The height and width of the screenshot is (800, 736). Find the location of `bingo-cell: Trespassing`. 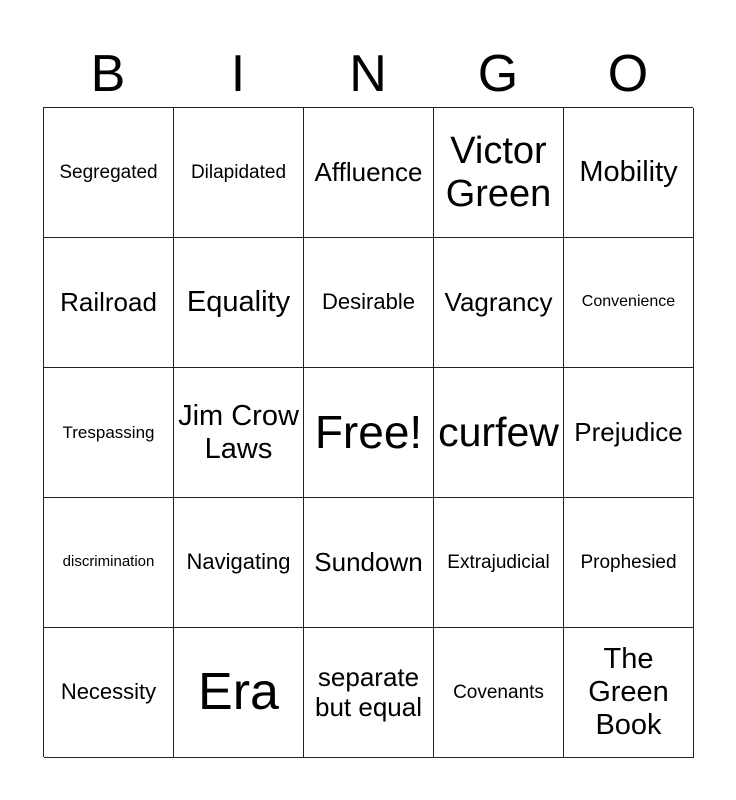

bingo-cell: Trespassing is located at coordinates (109, 433).